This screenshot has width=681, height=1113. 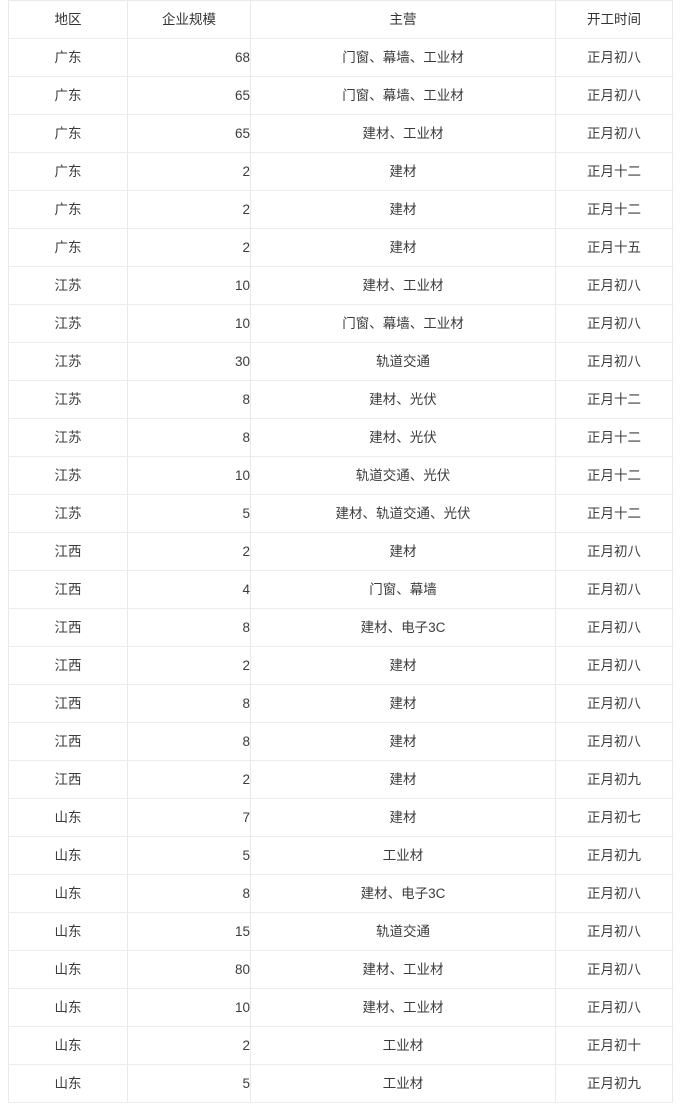 What do you see at coordinates (189, 969) in the screenshot?
I see `cell-scale: 80` at bounding box center [189, 969].